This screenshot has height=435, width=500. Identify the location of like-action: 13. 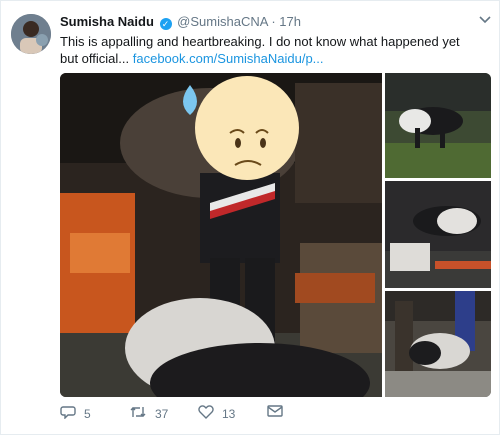
(216, 413).